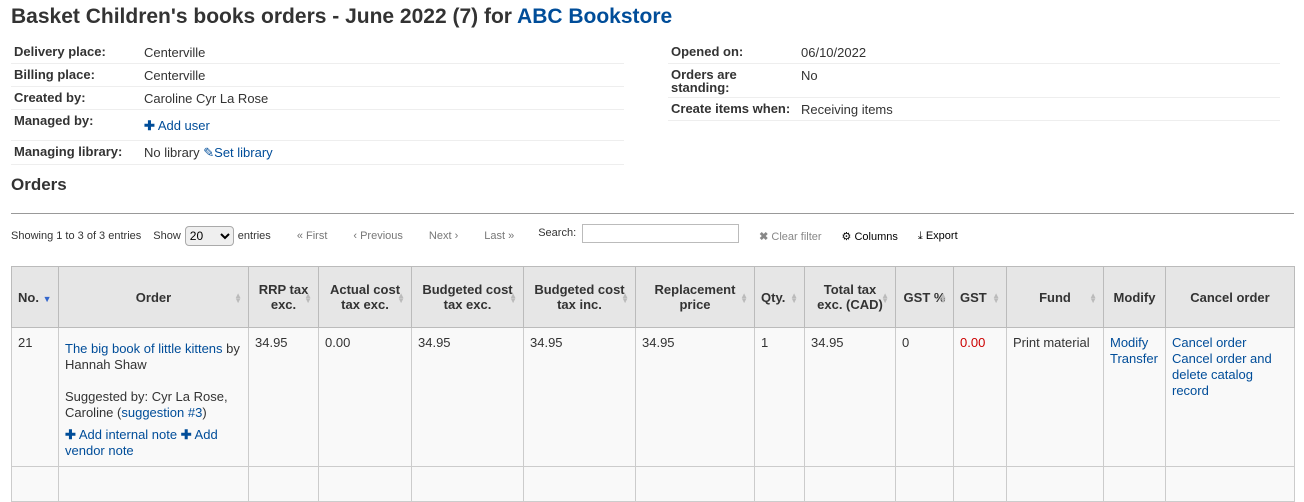 This screenshot has width=1304, height=502. I want to click on set-library-link: ✎Set library, so click(237, 152).